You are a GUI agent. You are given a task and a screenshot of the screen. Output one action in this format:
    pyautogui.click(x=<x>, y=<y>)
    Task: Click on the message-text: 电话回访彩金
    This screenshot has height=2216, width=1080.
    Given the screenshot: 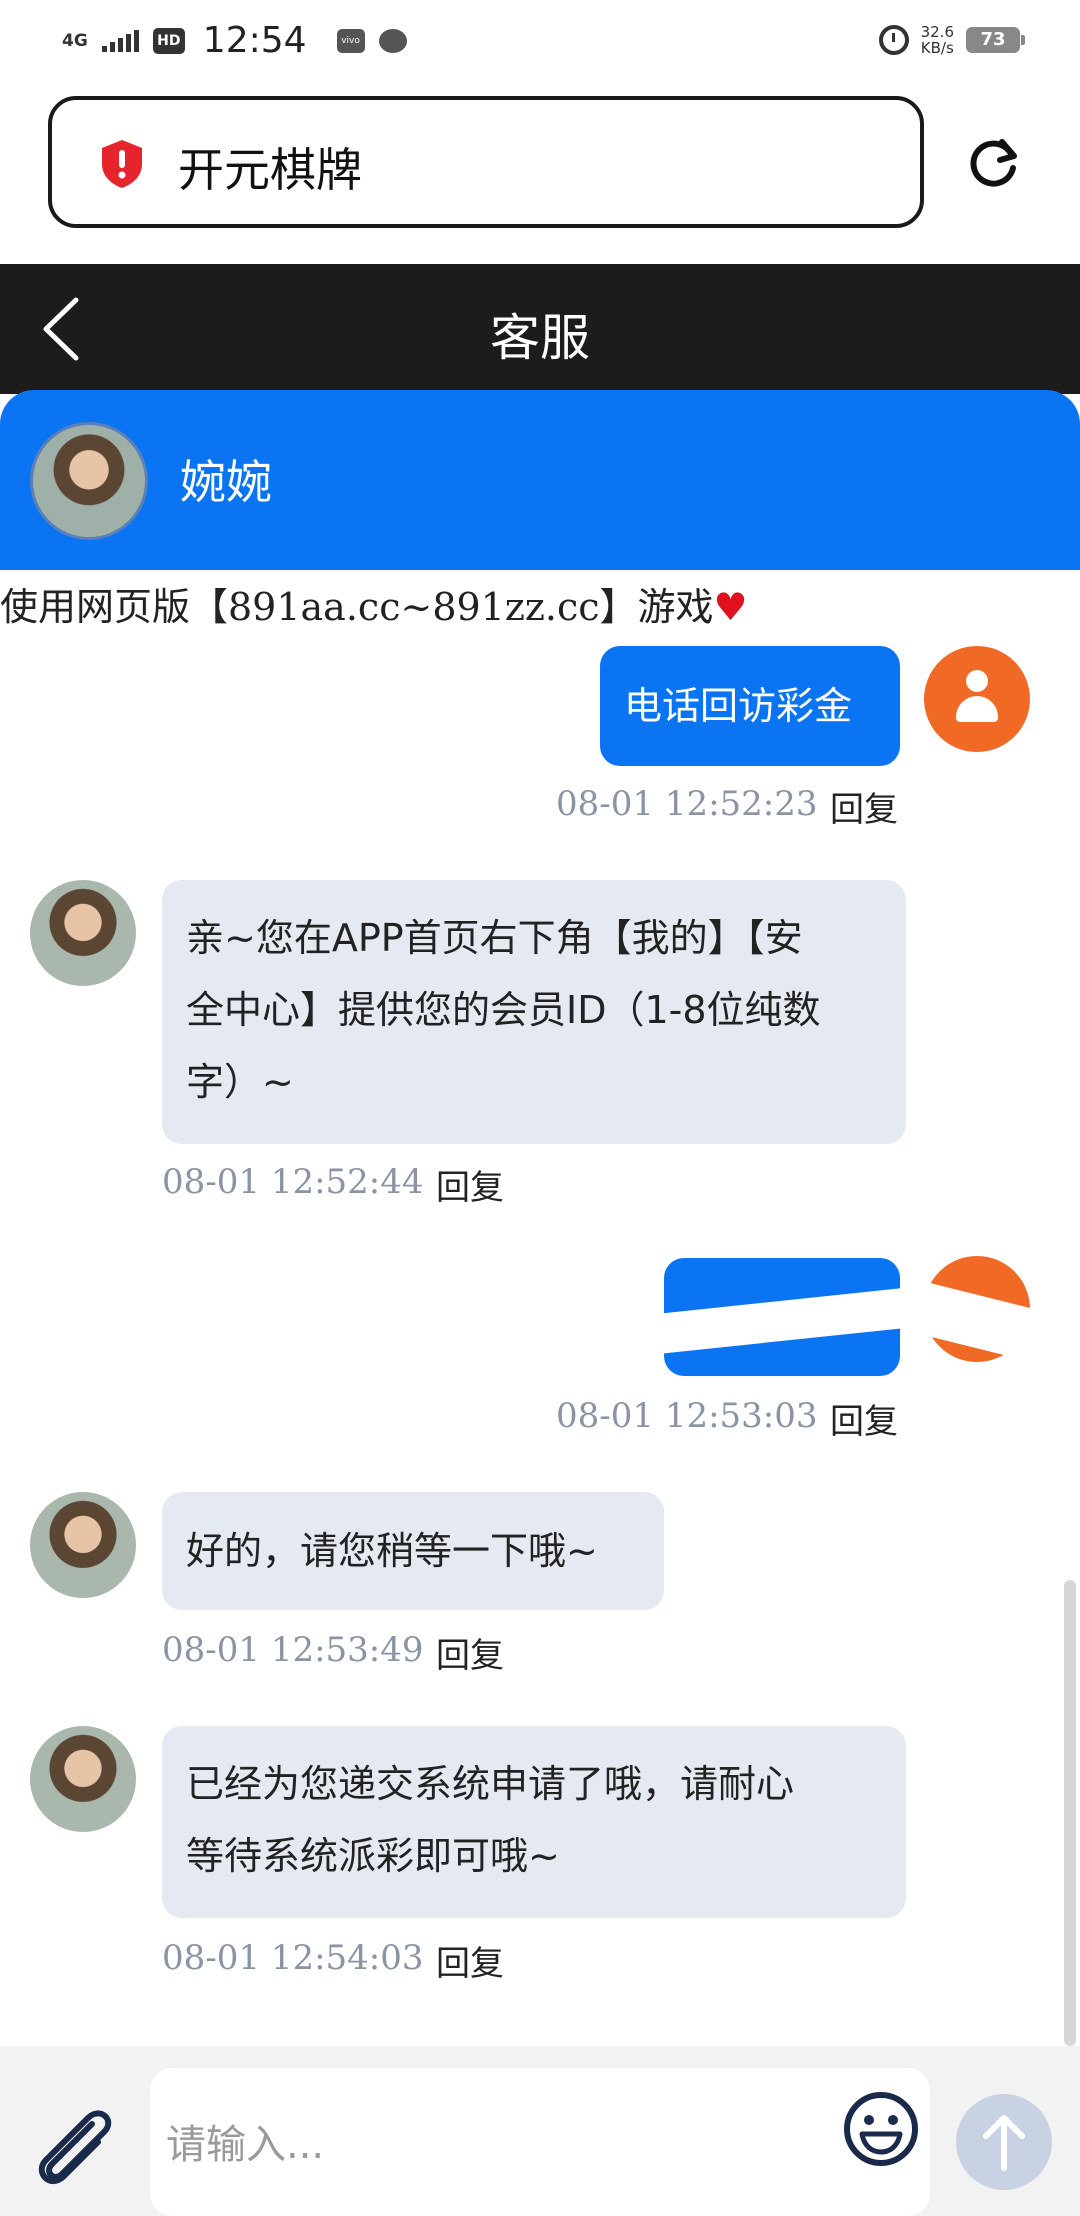 What is the action you would take?
    pyautogui.click(x=738, y=706)
    